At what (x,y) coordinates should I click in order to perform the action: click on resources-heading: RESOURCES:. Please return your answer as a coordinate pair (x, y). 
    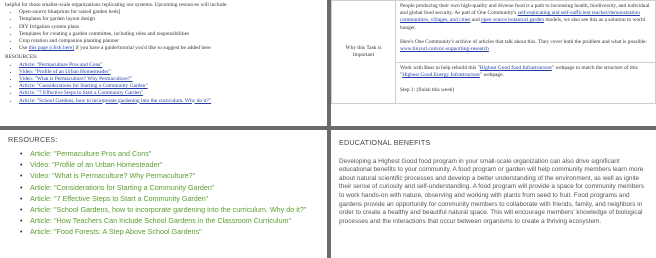
    Looking at the image, I should click on (21, 57).